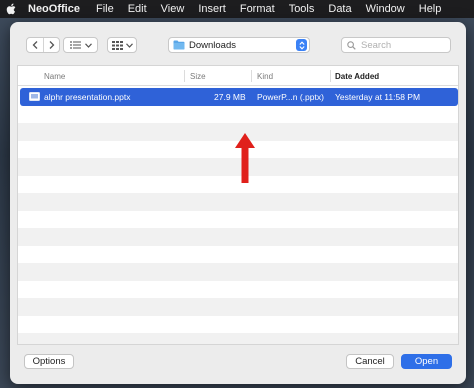 The image size is (474, 388). I want to click on open-button: Open, so click(426, 361).